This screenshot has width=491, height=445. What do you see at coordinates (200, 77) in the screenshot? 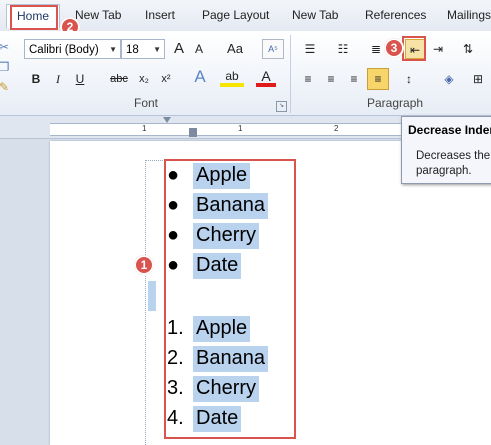
I see `text-effects-button: A` at bounding box center [200, 77].